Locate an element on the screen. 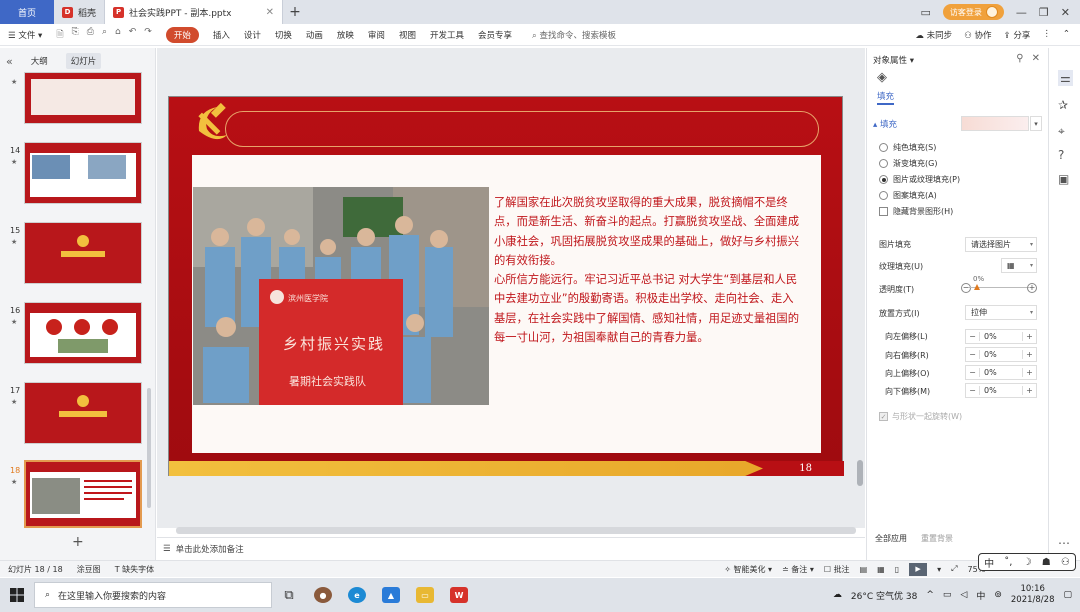  menu-transition: 切换 is located at coordinates (283, 35).